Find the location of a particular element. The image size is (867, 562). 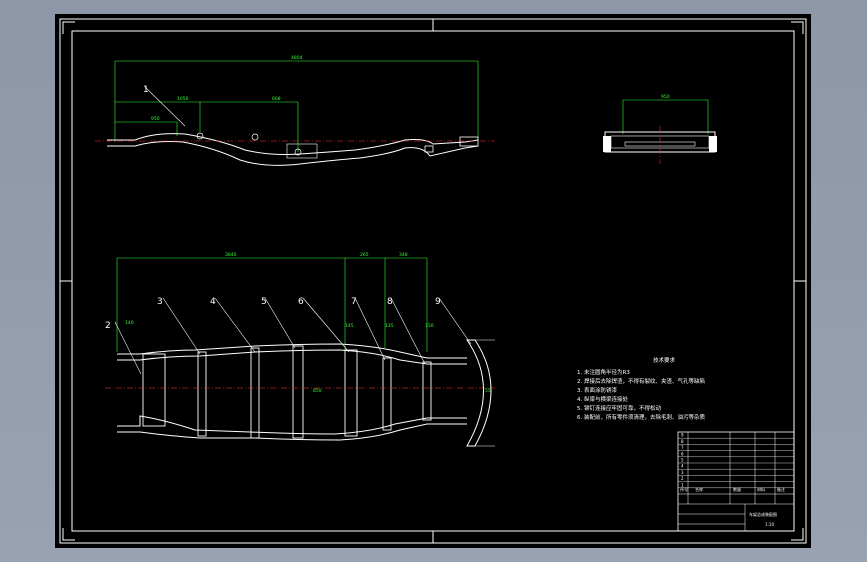

tech-note-3: 3. 表面涂防锈漆 is located at coordinates (597, 390).